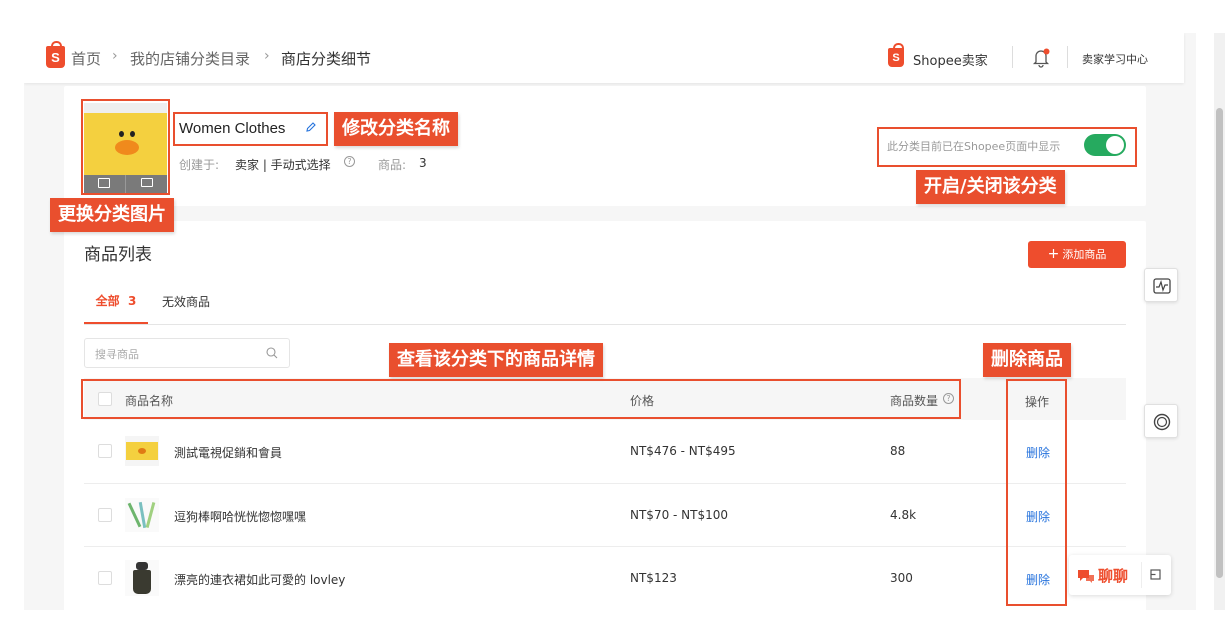  What do you see at coordinates (1086, 576) in the screenshot?
I see `chat-bubble-icon` at bounding box center [1086, 576].